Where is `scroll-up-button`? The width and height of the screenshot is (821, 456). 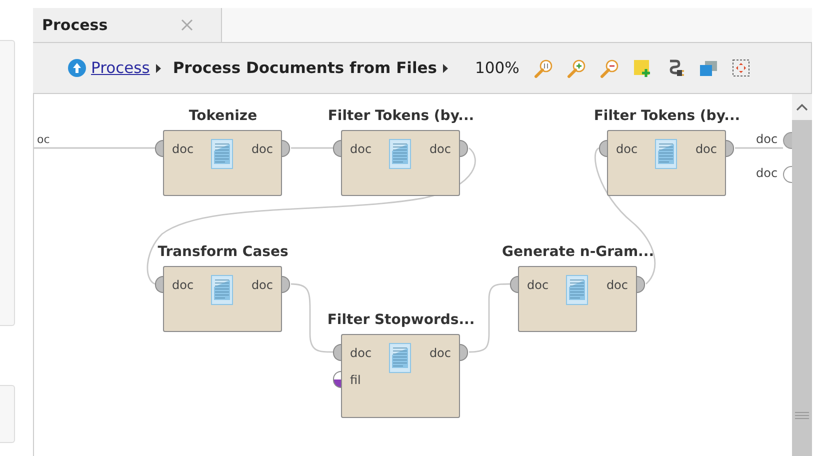 scroll-up-button is located at coordinates (802, 107).